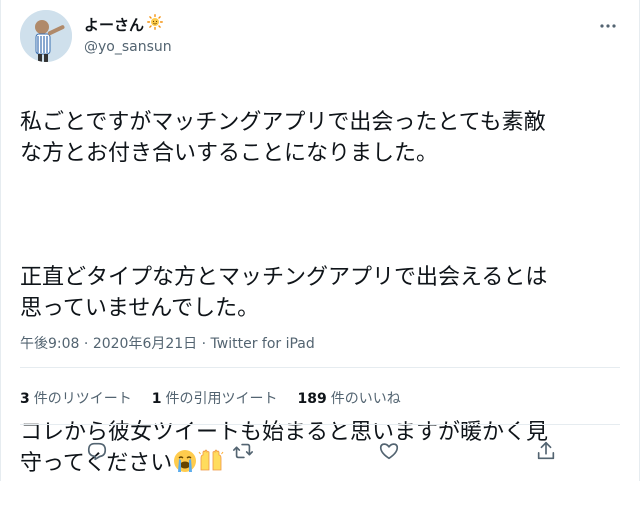 The image size is (640, 514). Describe the element at coordinates (145, 344) in the screenshot. I see `tweet-date: 2020年6月21日` at that location.